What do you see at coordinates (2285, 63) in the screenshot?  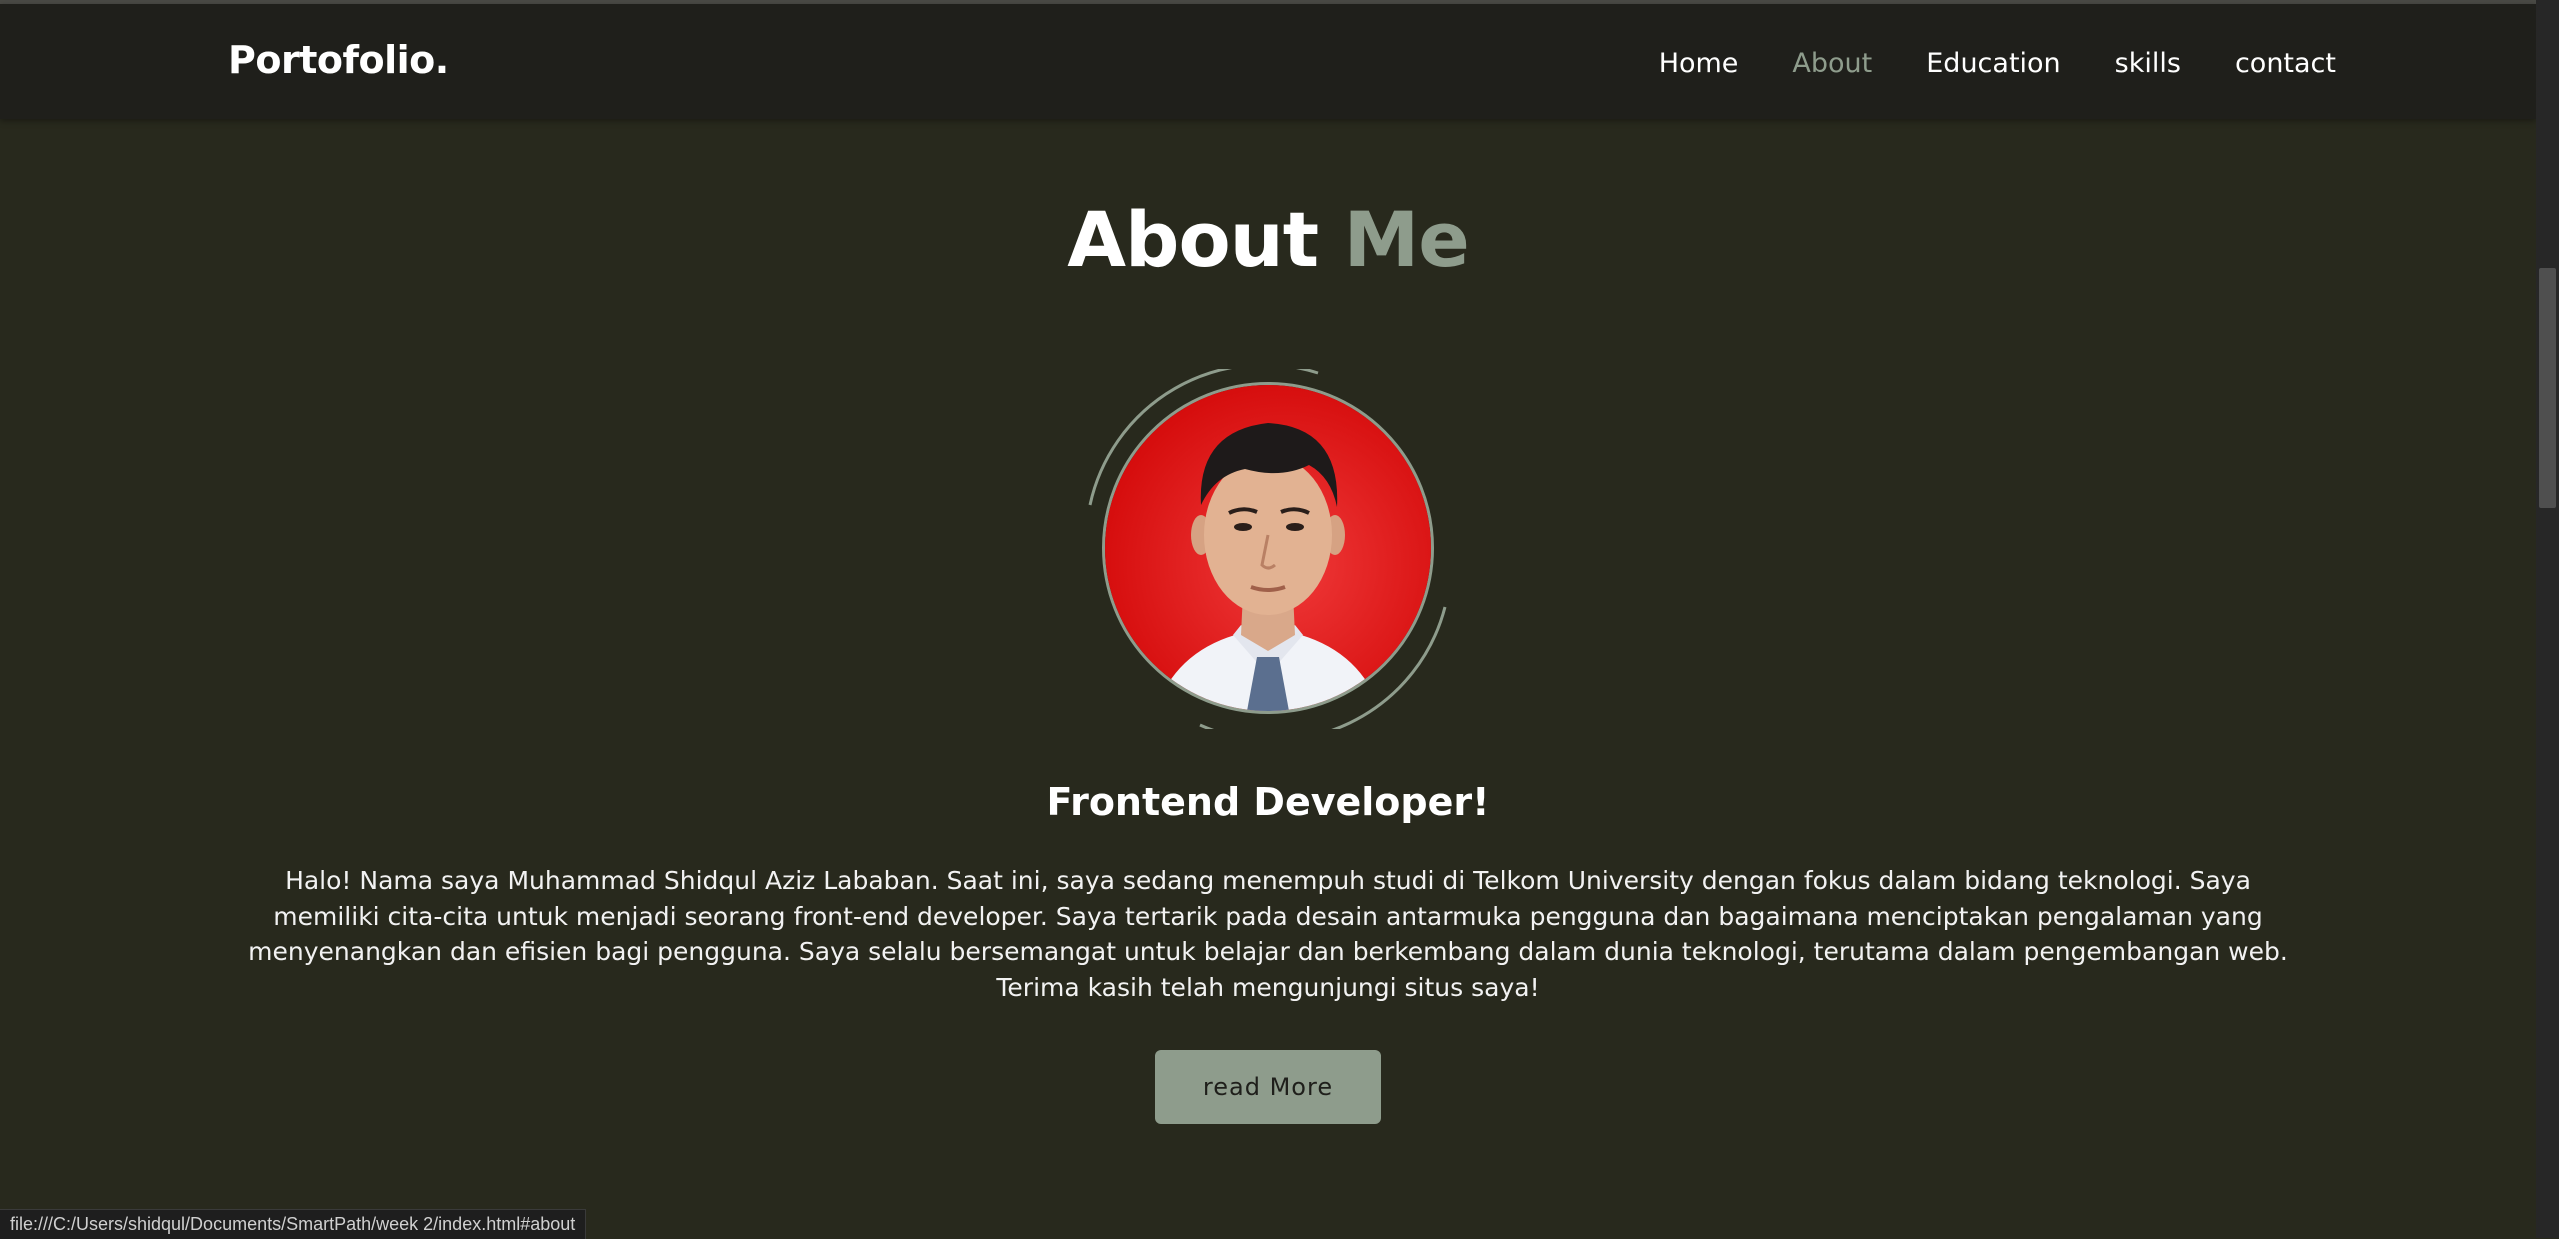 I see `nav-item-contact: contact` at bounding box center [2285, 63].